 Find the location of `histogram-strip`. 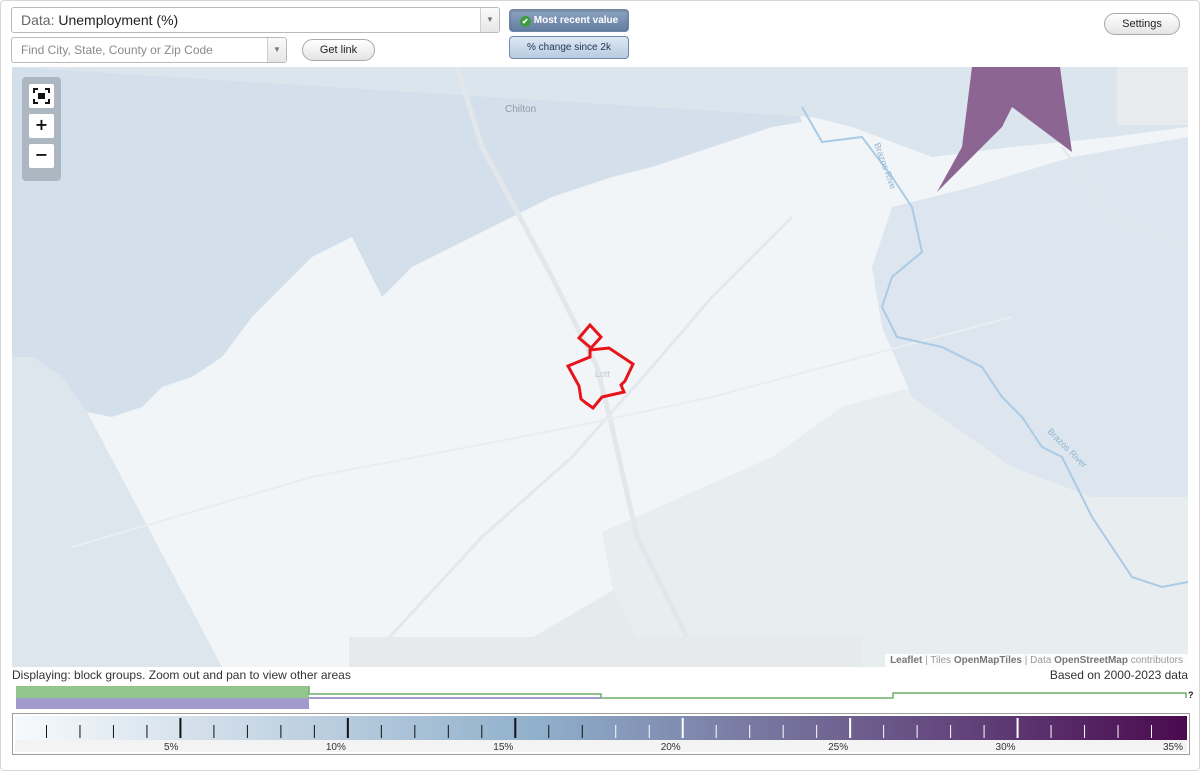

histogram-strip is located at coordinates (603, 697).